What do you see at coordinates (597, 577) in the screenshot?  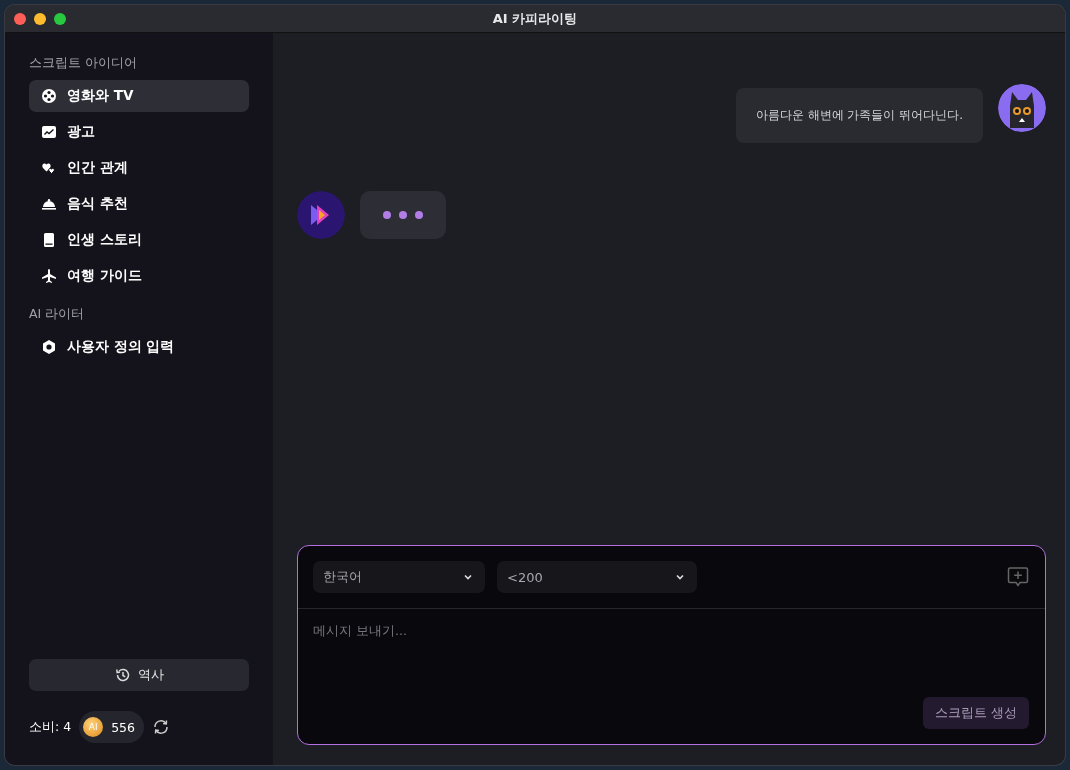 I see `length-dropdown: <200` at bounding box center [597, 577].